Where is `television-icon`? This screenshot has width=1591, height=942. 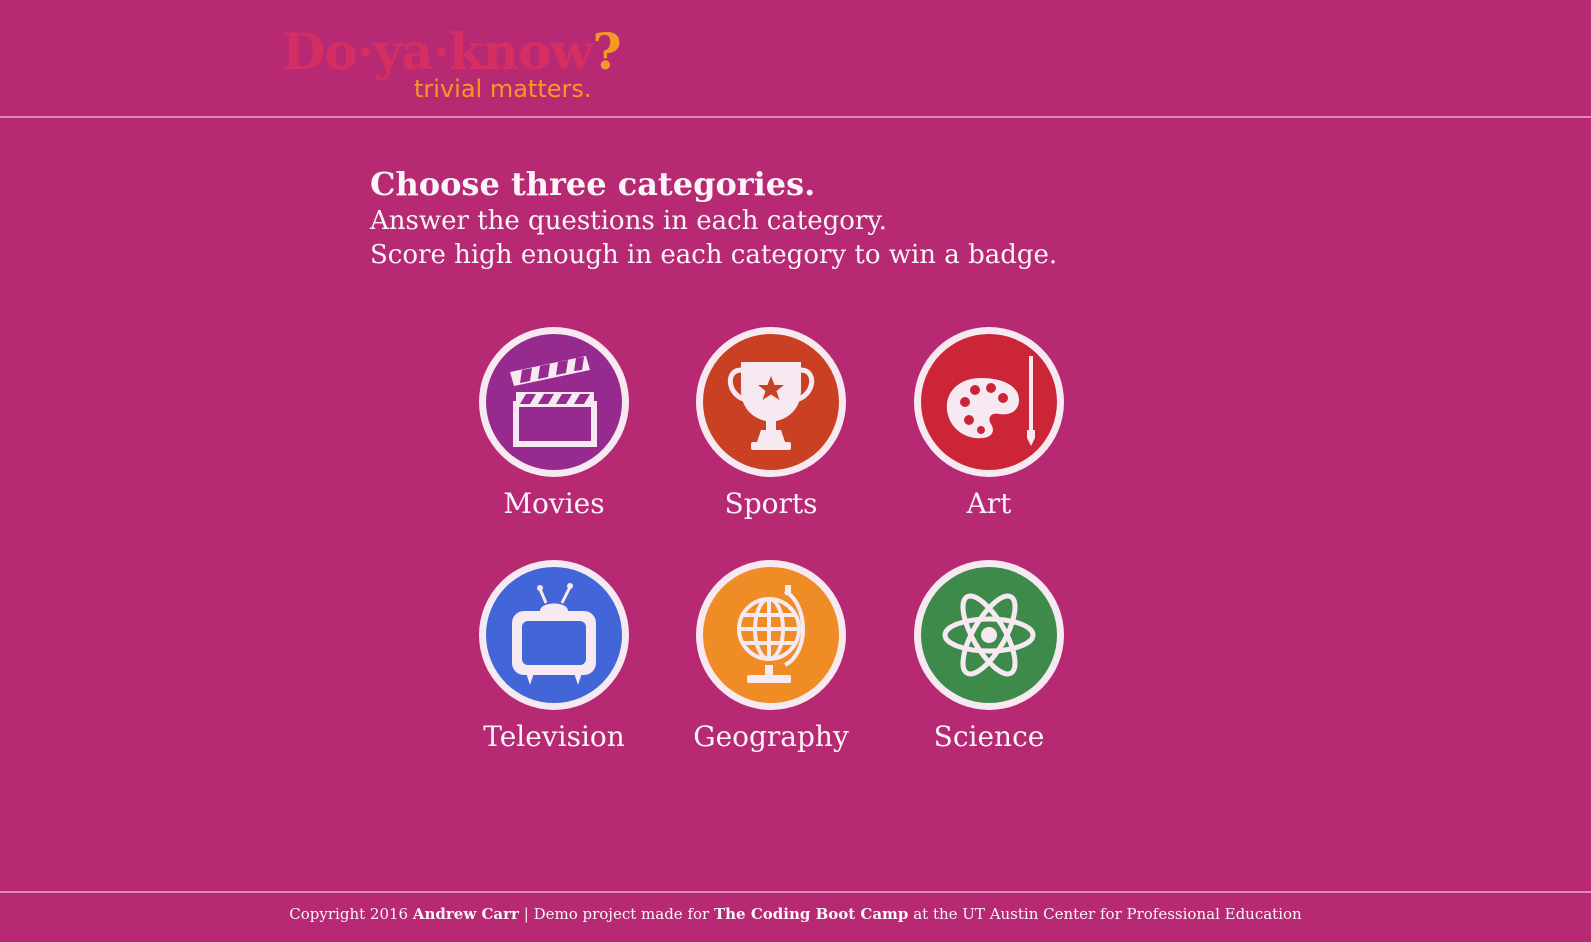
television-icon is located at coordinates (554, 635).